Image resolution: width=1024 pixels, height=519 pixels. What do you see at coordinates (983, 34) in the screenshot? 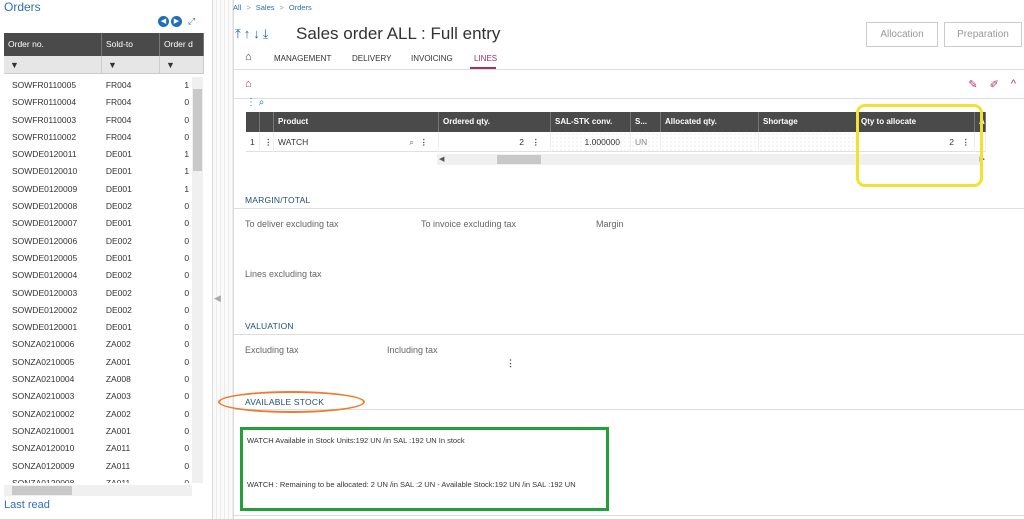
I see `preparation-button: Preparation` at bounding box center [983, 34].